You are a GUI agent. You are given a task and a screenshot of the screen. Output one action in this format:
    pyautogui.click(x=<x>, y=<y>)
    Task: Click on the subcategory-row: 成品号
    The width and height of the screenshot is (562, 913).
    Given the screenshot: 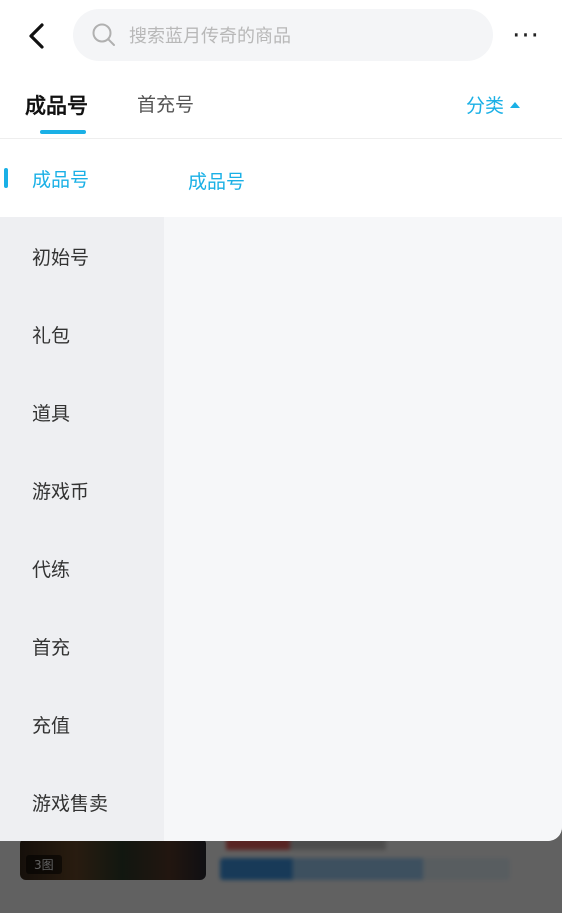 What is the action you would take?
    pyautogui.click(x=363, y=178)
    